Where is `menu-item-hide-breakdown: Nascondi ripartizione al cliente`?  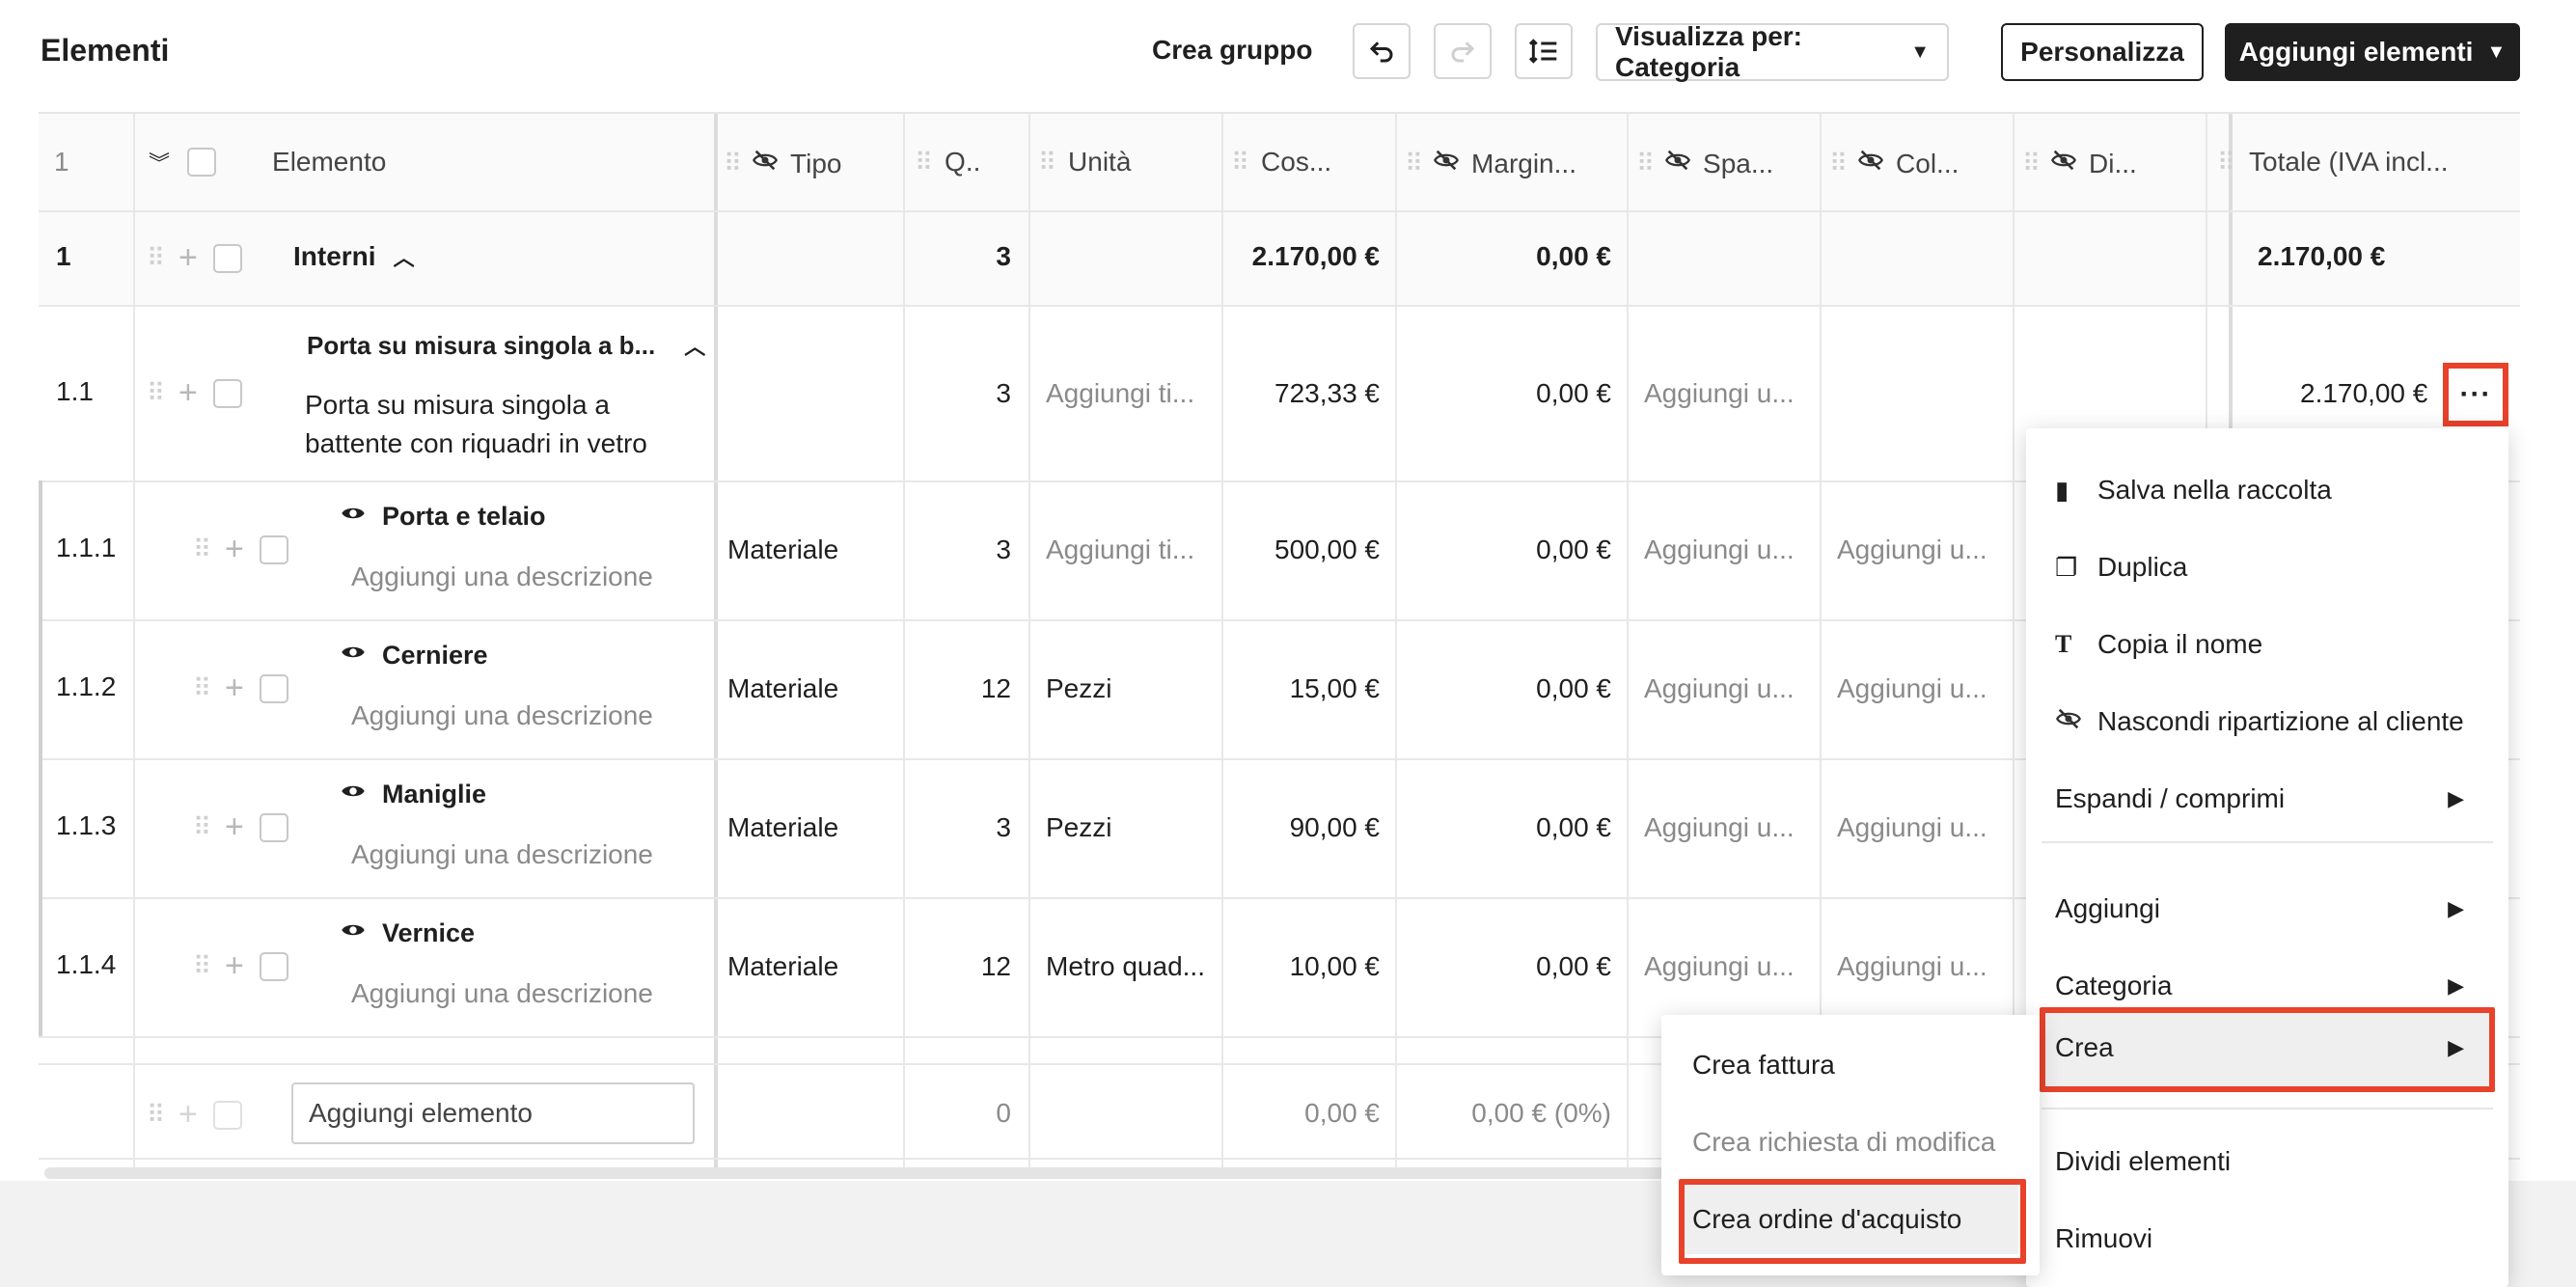
menu-item-hide-breakdown: Nascondi ripartizione al cliente is located at coordinates (2267, 722).